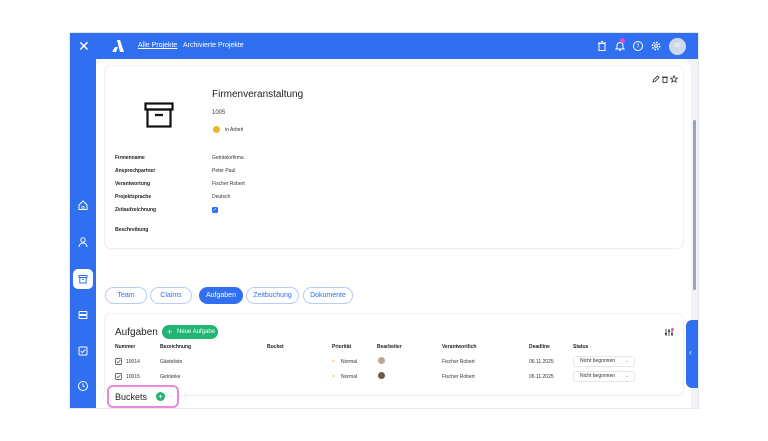 This screenshot has height=441, width=768. I want to click on detail-value-responsibility: Fischer Robert, so click(228, 184).